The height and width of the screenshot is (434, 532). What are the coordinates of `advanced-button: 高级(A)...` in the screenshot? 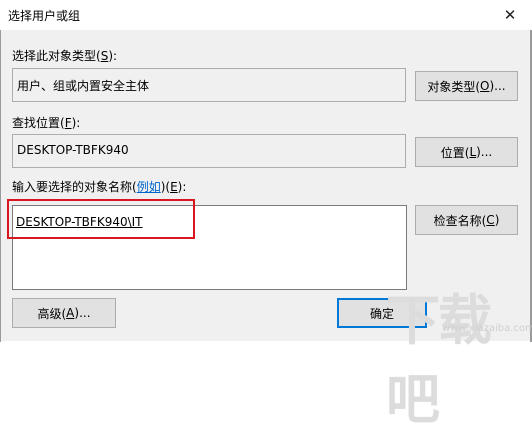 It's located at (64, 313).